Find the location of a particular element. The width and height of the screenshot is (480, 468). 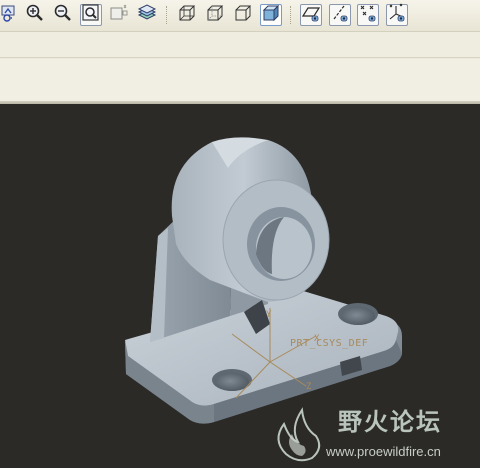

saved-views-button is located at coordinates (147, 15).